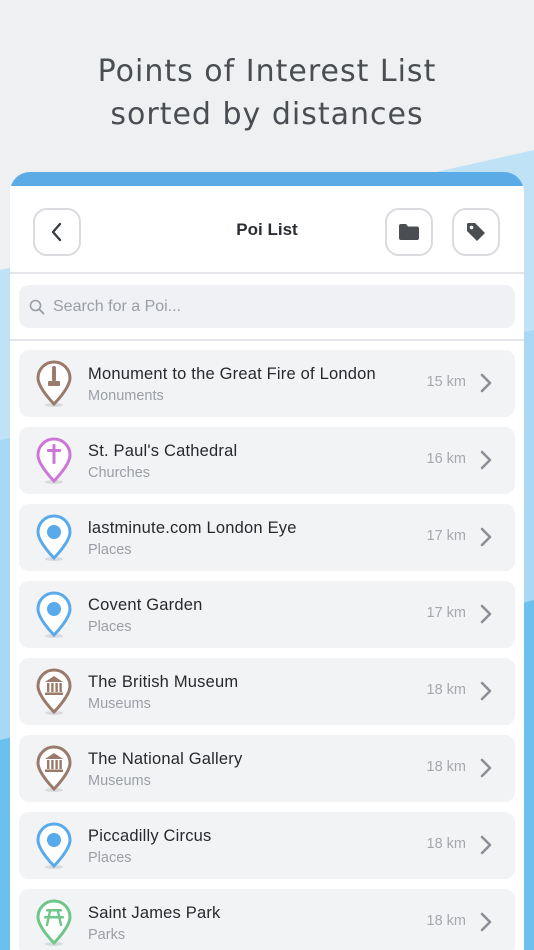 The width and height of the screenshot is (534, 950). What do you see at coordinates (37, 306) in the screenshot?
I see `search-icon` at bounding box center [37, 306].